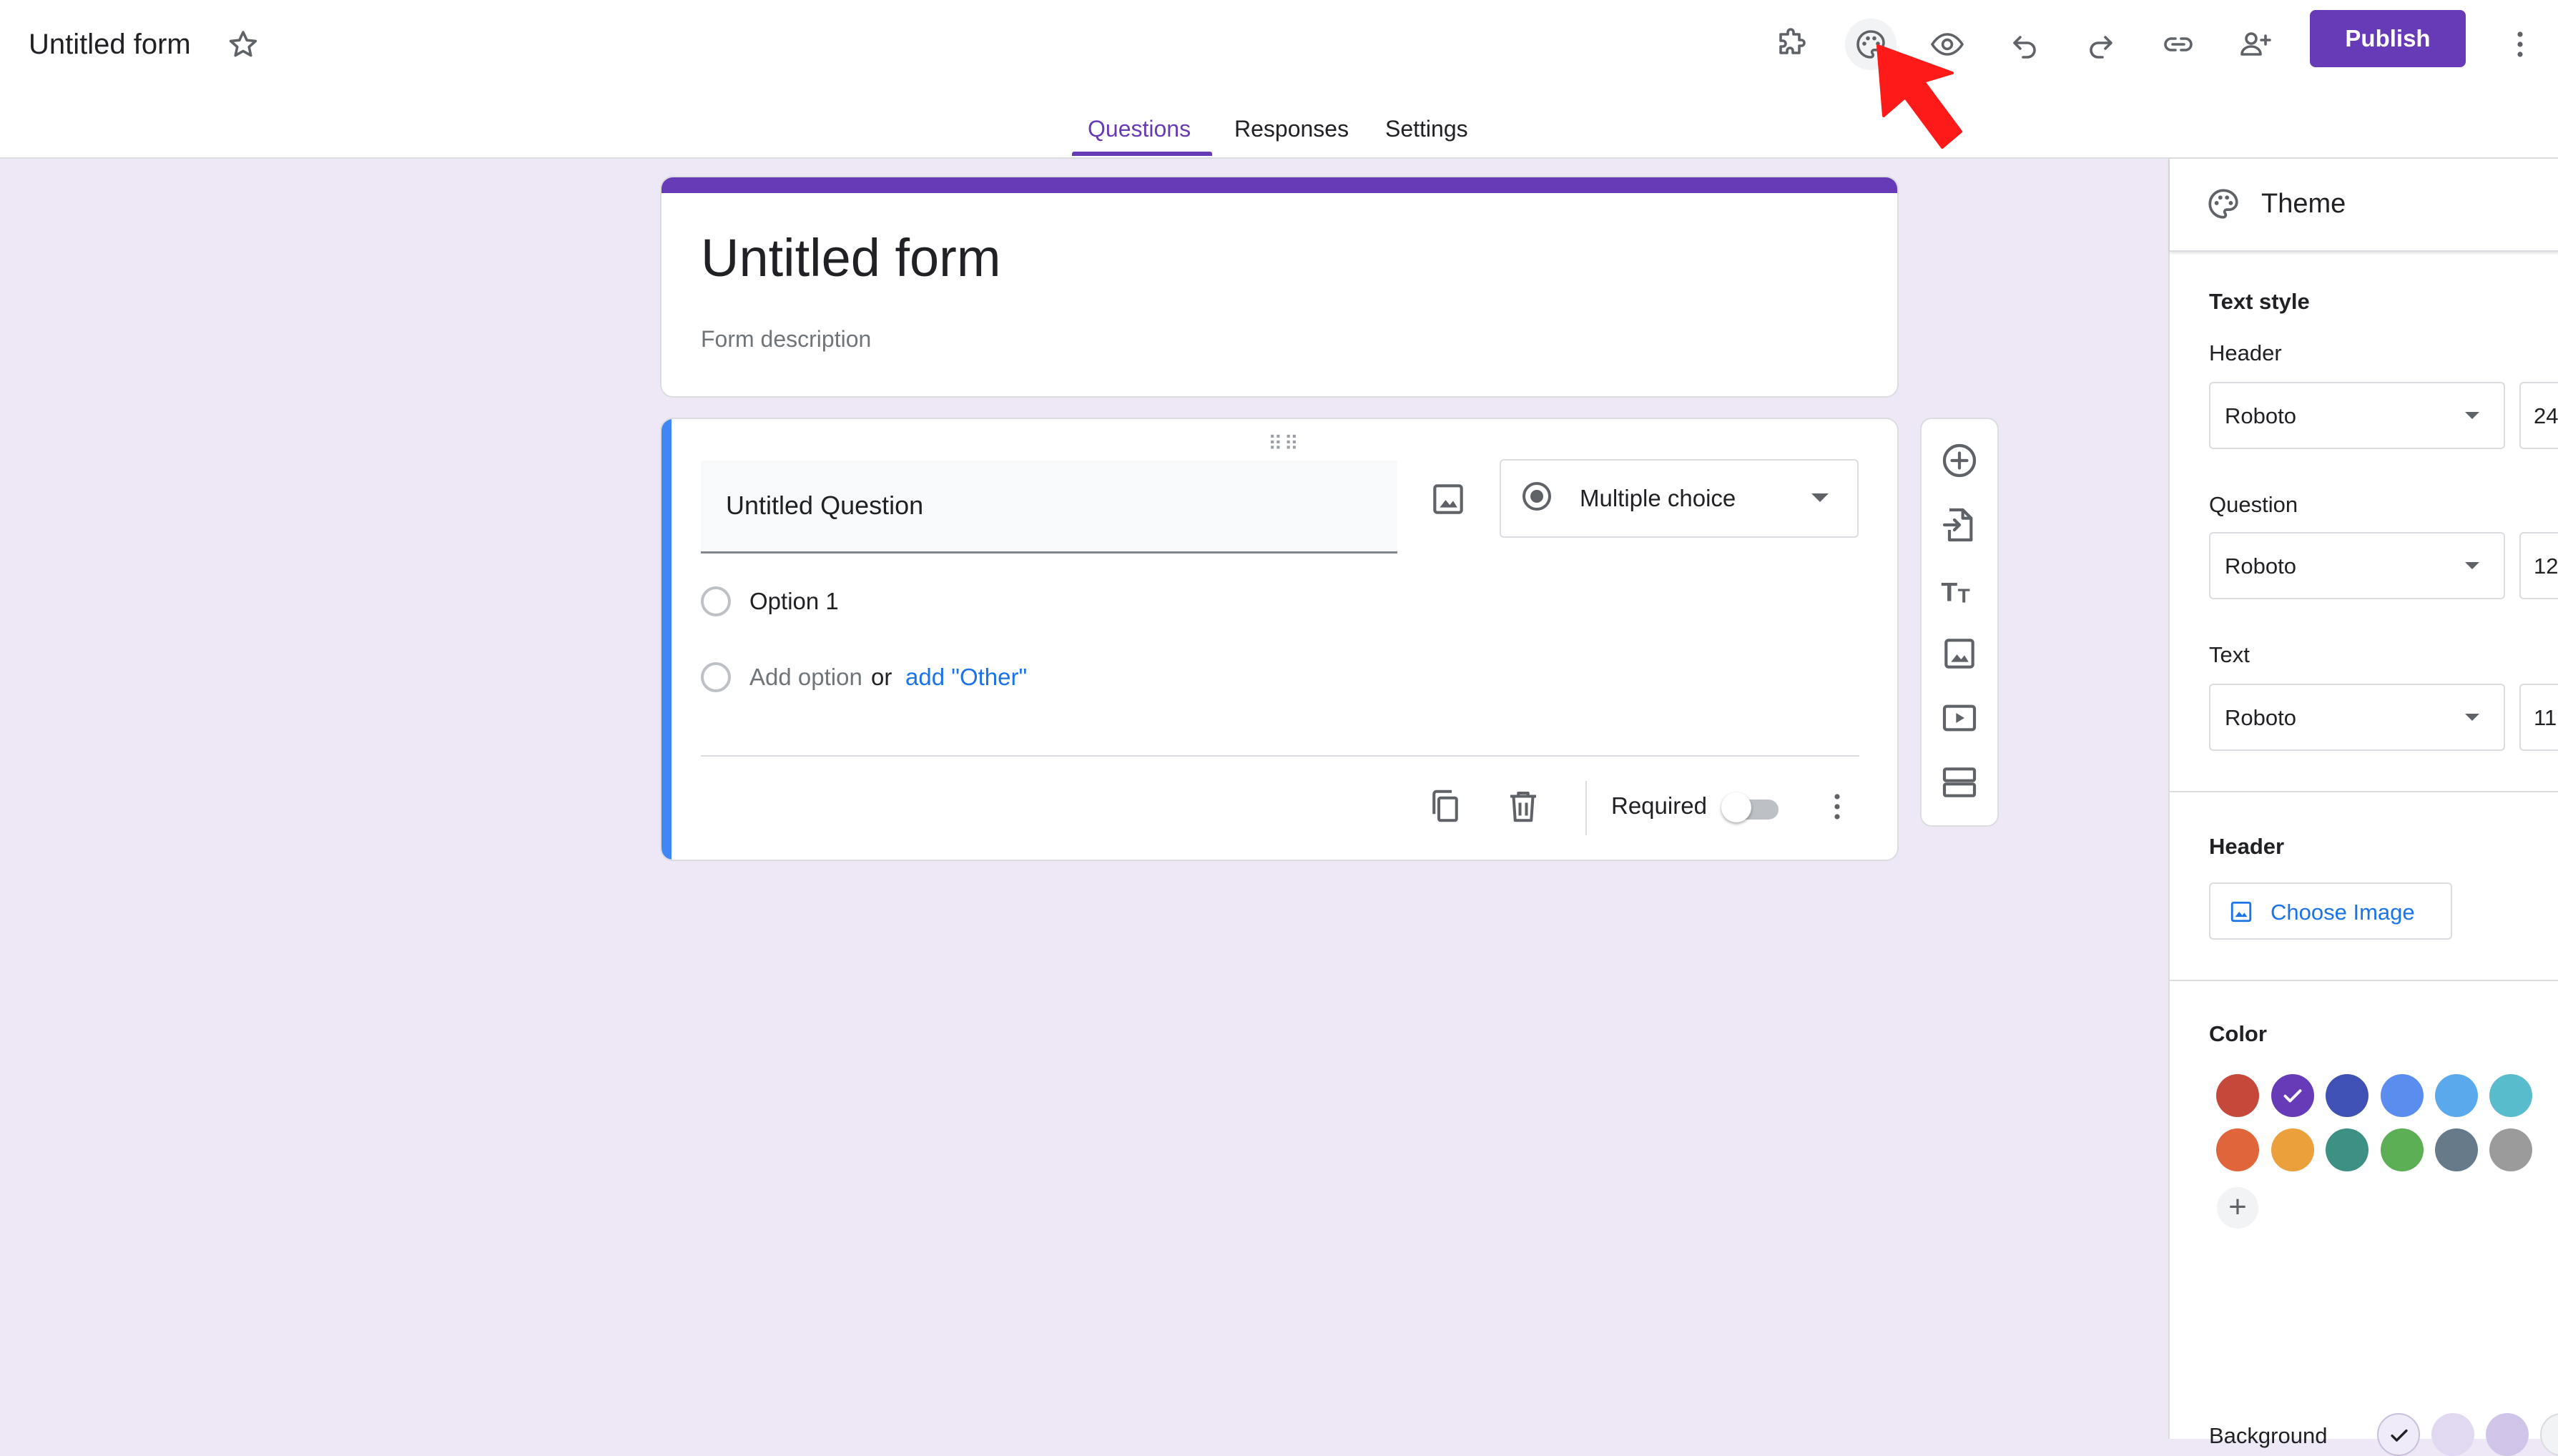 This screenshot has width=2558, height=1456. What do you see at coordinates (1142, 154) in the screenshot?
I see `active-tab-indicator` at bounding box center [1142, 154].